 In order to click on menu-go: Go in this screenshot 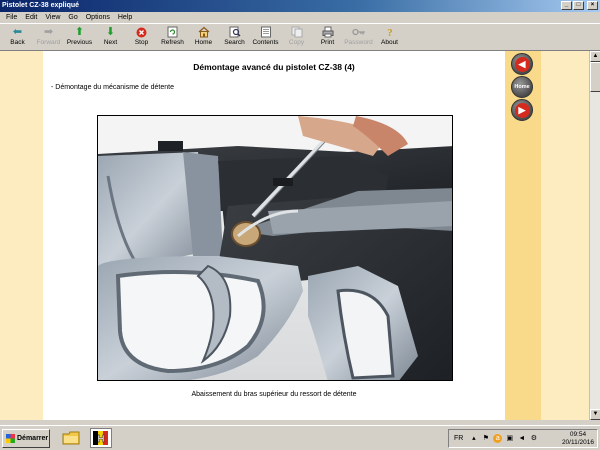, I will do `click(72, 17)`.